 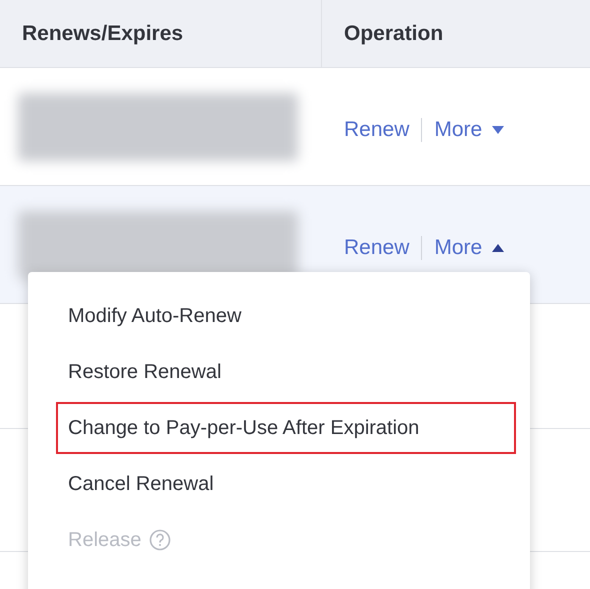 I want to click on menu-item: Modify Auto-Renew, so click(x=286, y=316).